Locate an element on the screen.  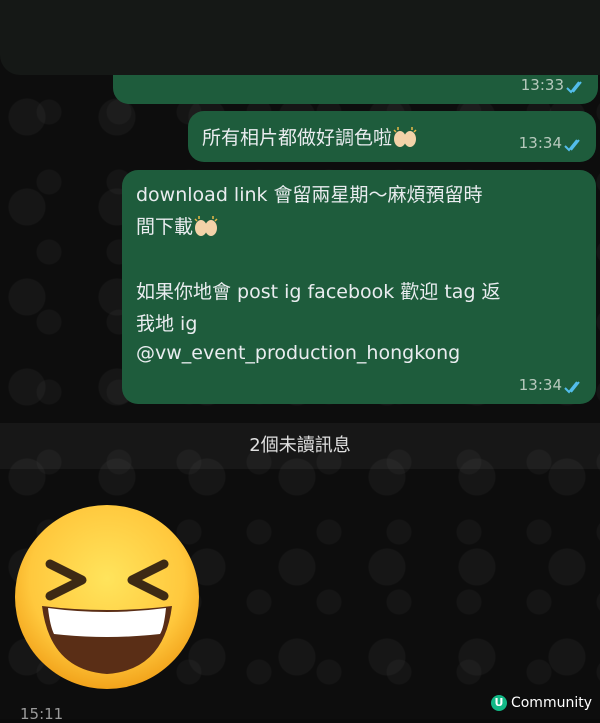
message-line: 如果你地會 post ig facebook 歡迎 tag 返 is located at coordinates (318, 292).